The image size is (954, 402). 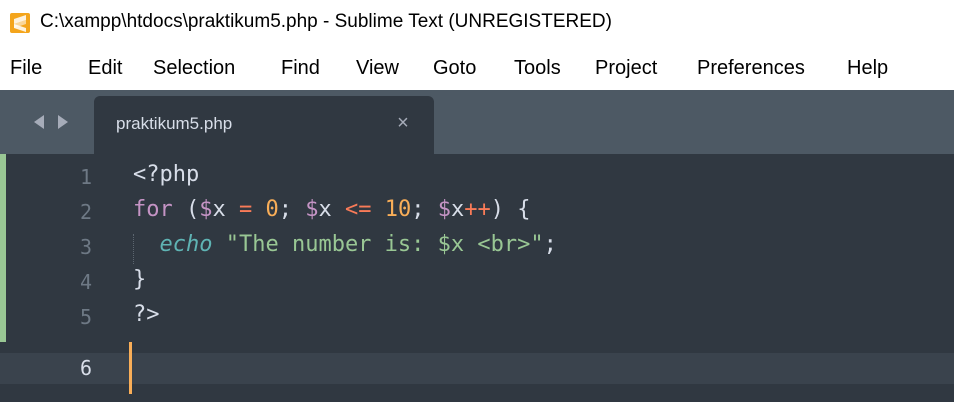 I want to click on code-token: echo, so click(x=186, y=244).